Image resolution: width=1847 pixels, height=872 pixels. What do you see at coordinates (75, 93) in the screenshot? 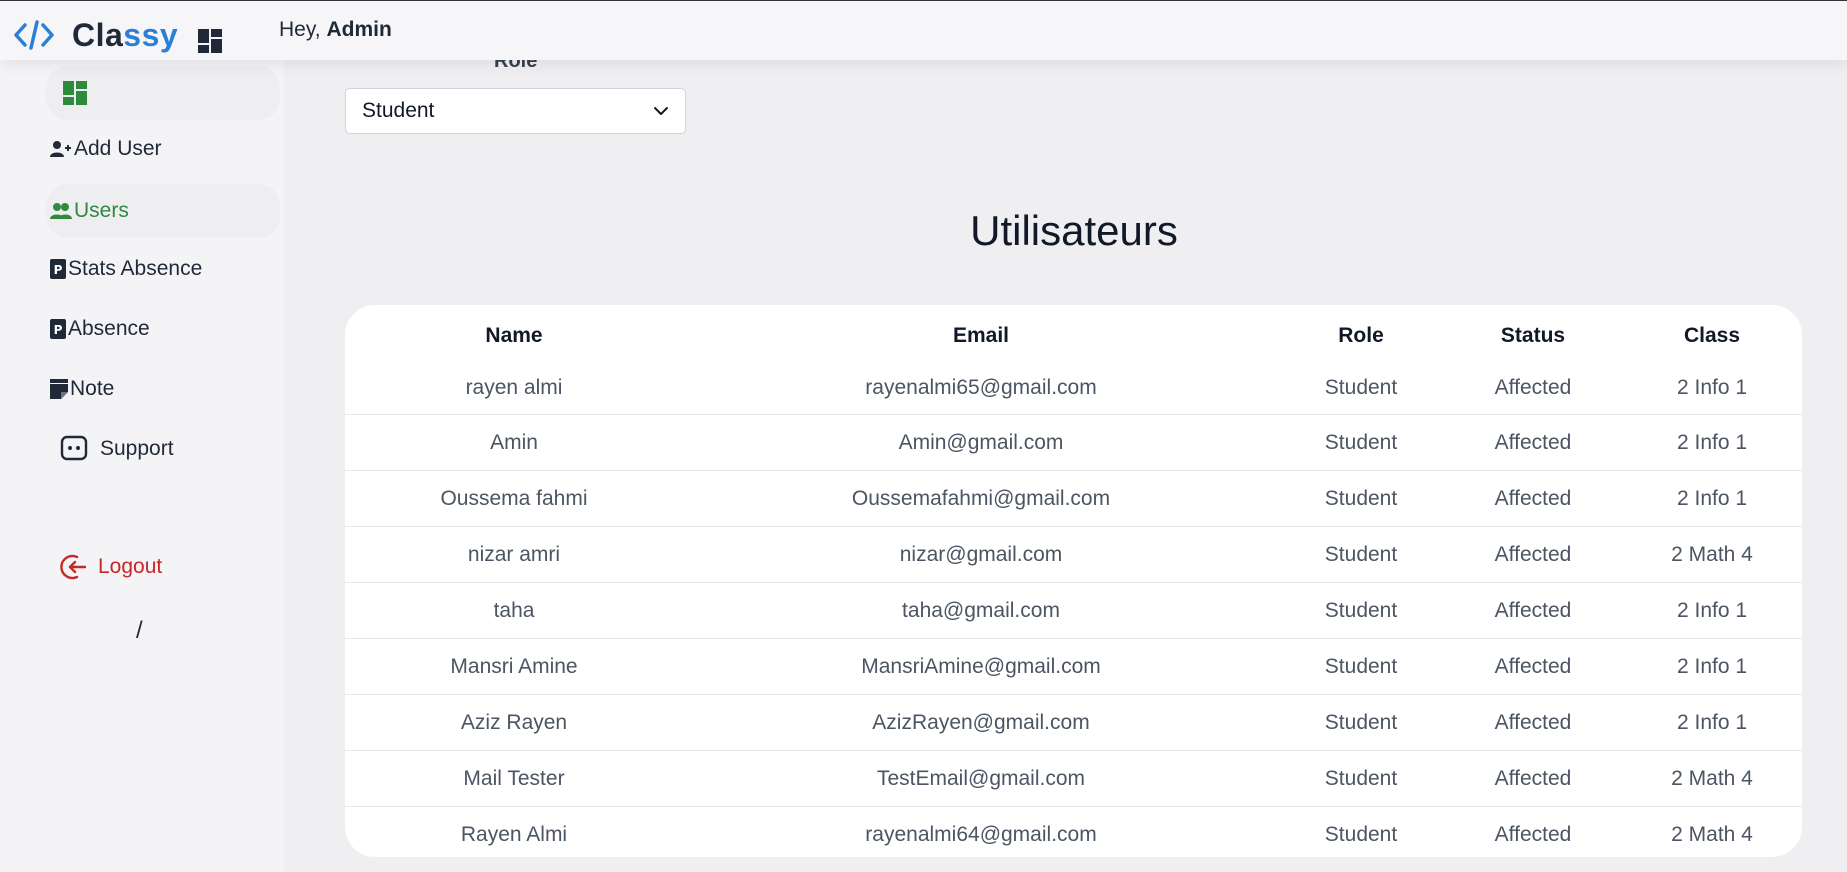
I see `dashboard-icon` at bounding box center [75, 93].